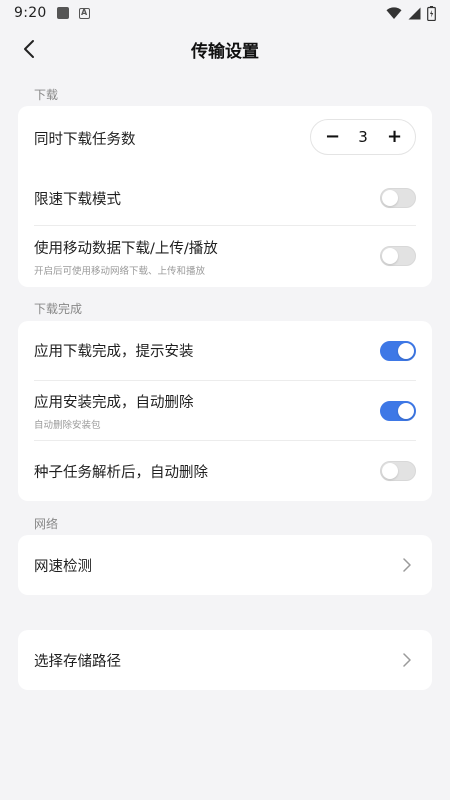 Image resolution: width=450 pixels, height=800 pixels. What do you see at coordinates (62, 13) in the screenshot?
I see `notification-square-icon` at bounding box center [62, 13].